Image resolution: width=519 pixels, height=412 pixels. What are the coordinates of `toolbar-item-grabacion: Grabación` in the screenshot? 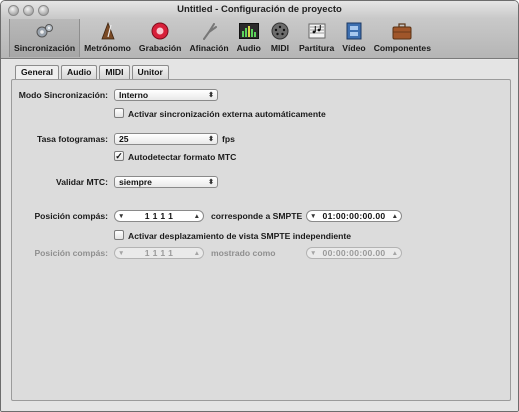 It's located at (160, 38).